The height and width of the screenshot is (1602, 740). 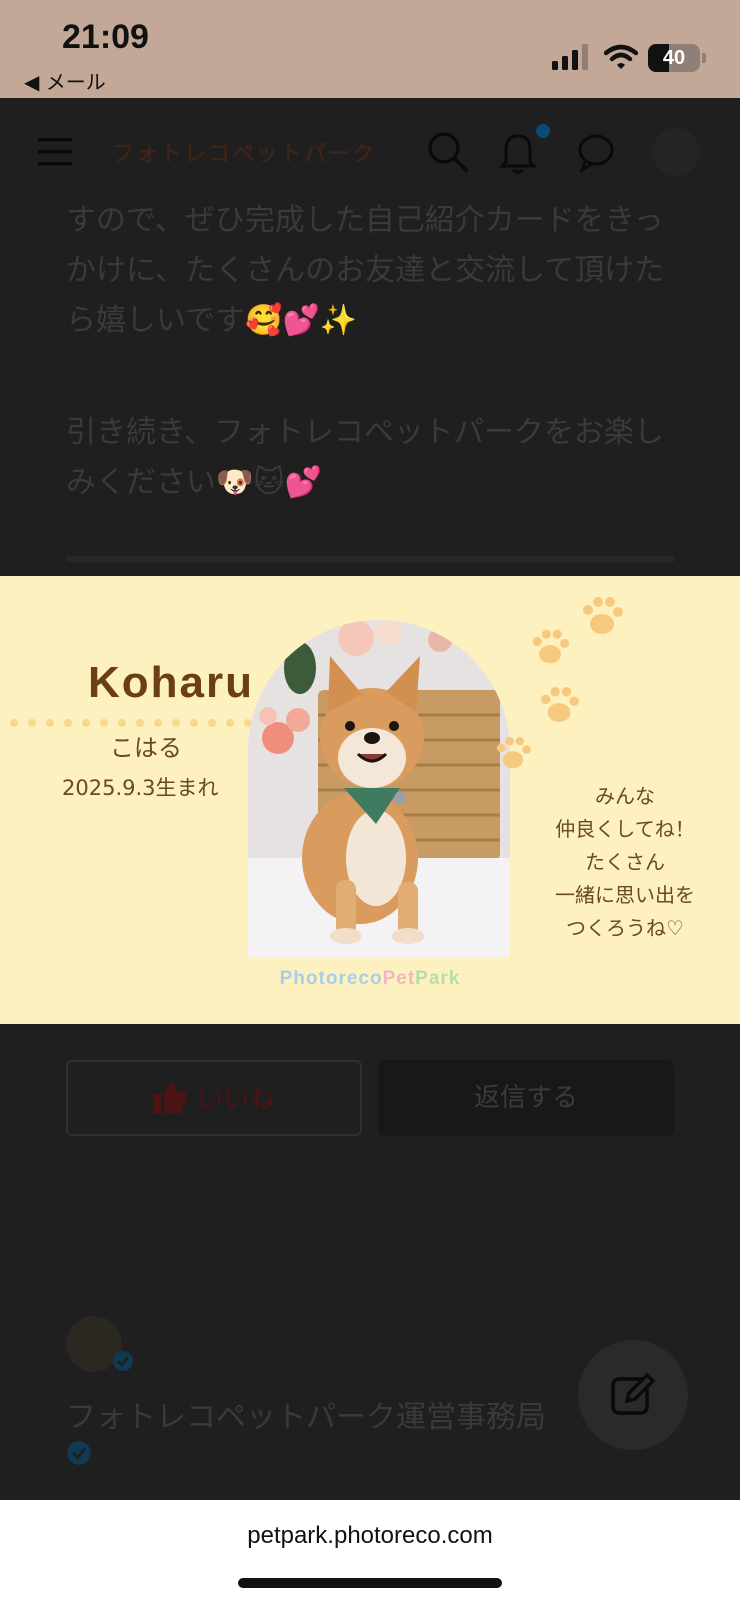 What do you see at coordinates (570, 57) in the screenshot?
I see `cellular-signal-icon` at bounding box center [570, 57].